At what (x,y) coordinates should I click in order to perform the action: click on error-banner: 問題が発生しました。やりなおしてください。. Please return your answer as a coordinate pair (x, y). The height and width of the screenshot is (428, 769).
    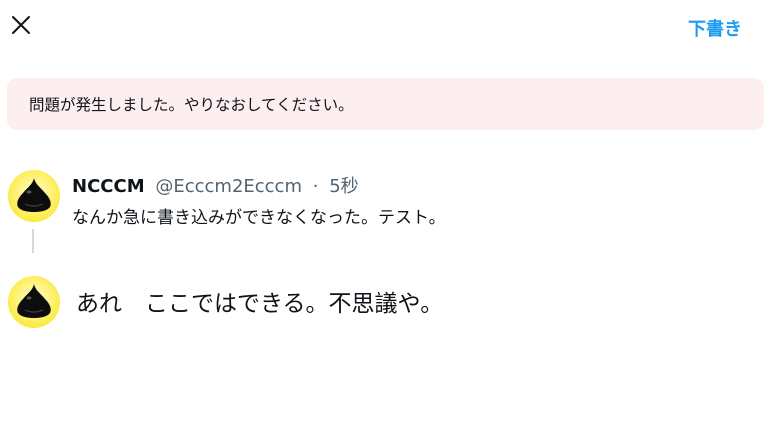
    Looking at the image, I should click on (385, 104).